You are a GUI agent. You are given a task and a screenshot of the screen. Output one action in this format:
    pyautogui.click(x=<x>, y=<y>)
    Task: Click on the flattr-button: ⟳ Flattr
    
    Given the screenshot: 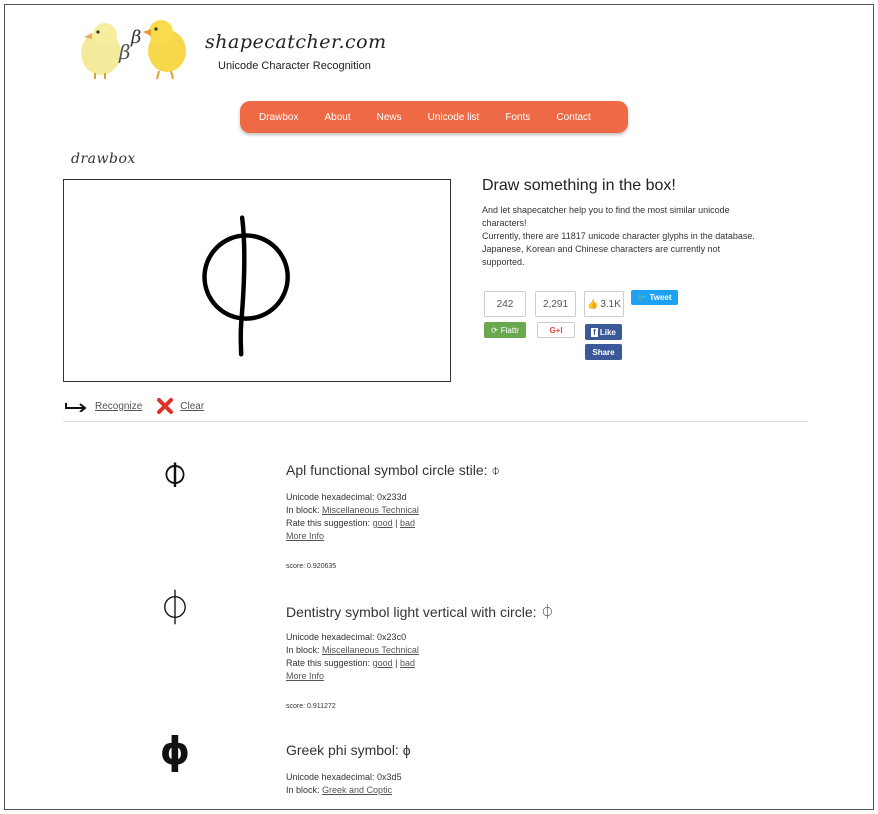 What is the action you would take?
    pyautogui.click(x=505, y=330)
    